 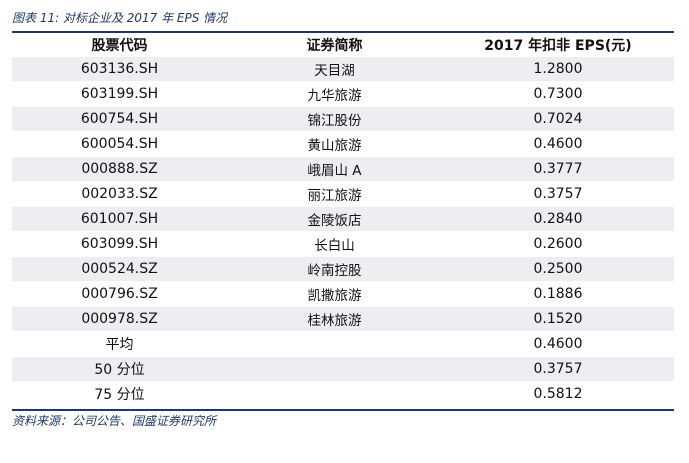 What do you see at coordinates (119, 69) in the screenshot?
I see `cell-code: 603136.SH` at bounding box center [119, 69].